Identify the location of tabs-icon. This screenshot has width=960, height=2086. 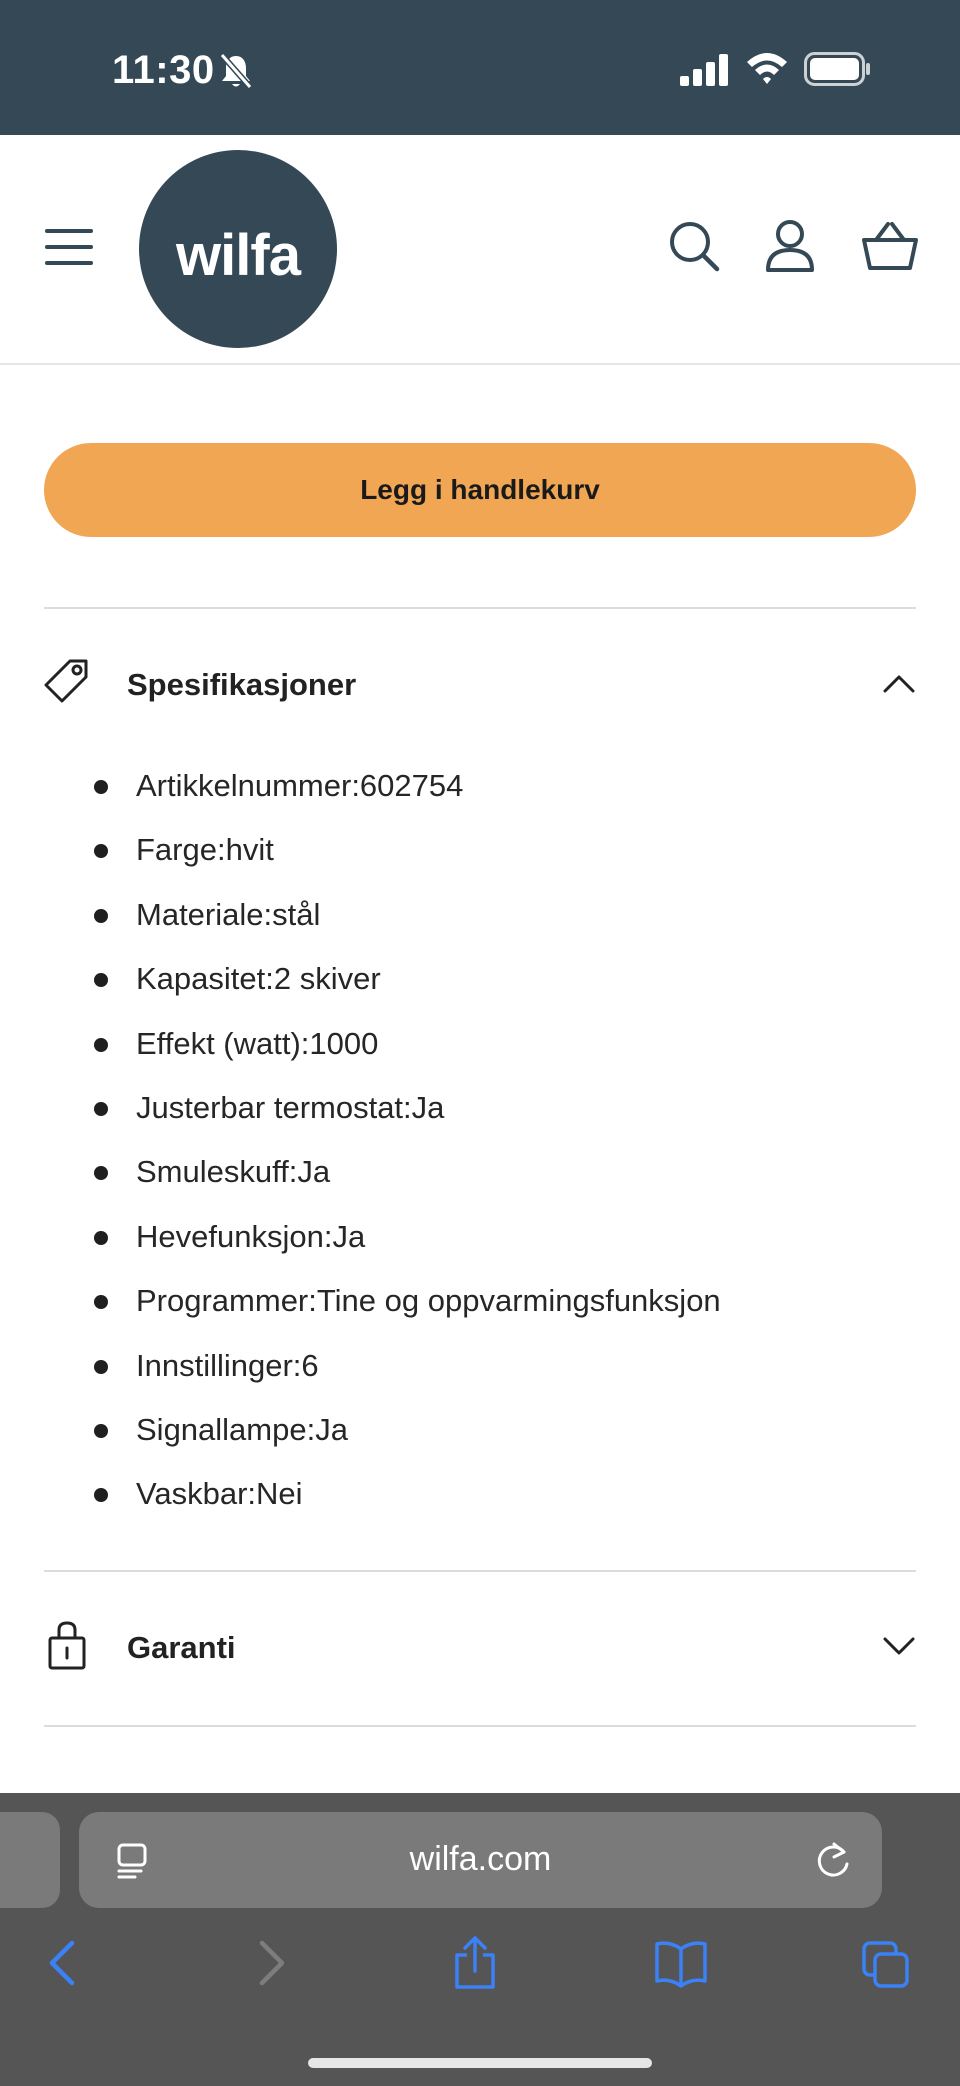
(886, 1963).